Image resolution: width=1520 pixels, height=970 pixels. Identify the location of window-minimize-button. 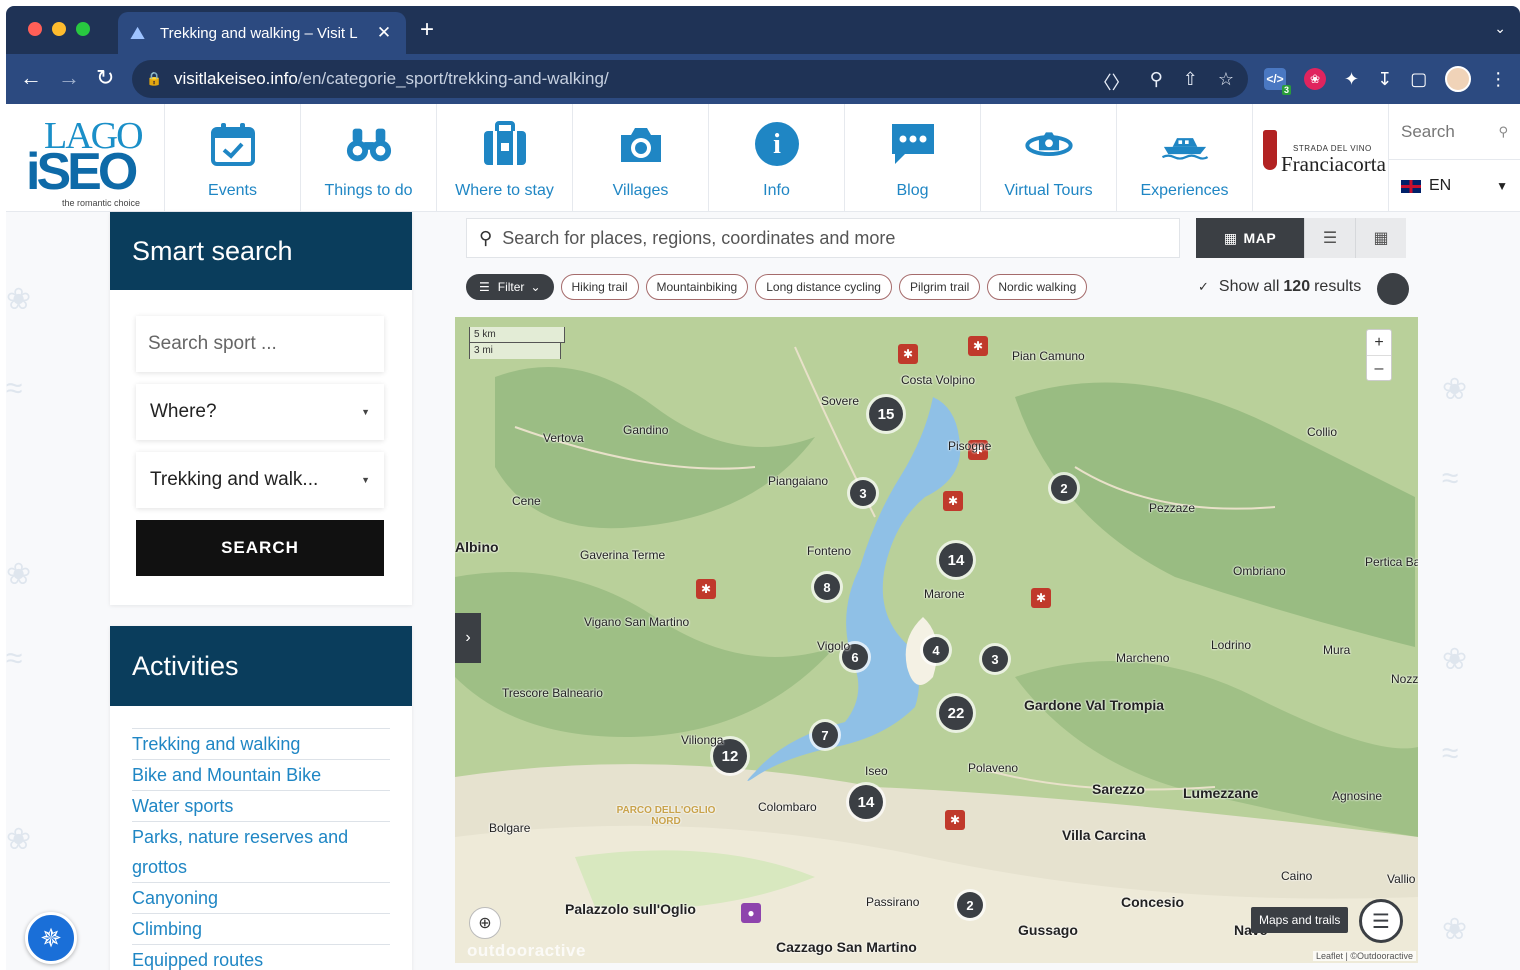
(59, 29).